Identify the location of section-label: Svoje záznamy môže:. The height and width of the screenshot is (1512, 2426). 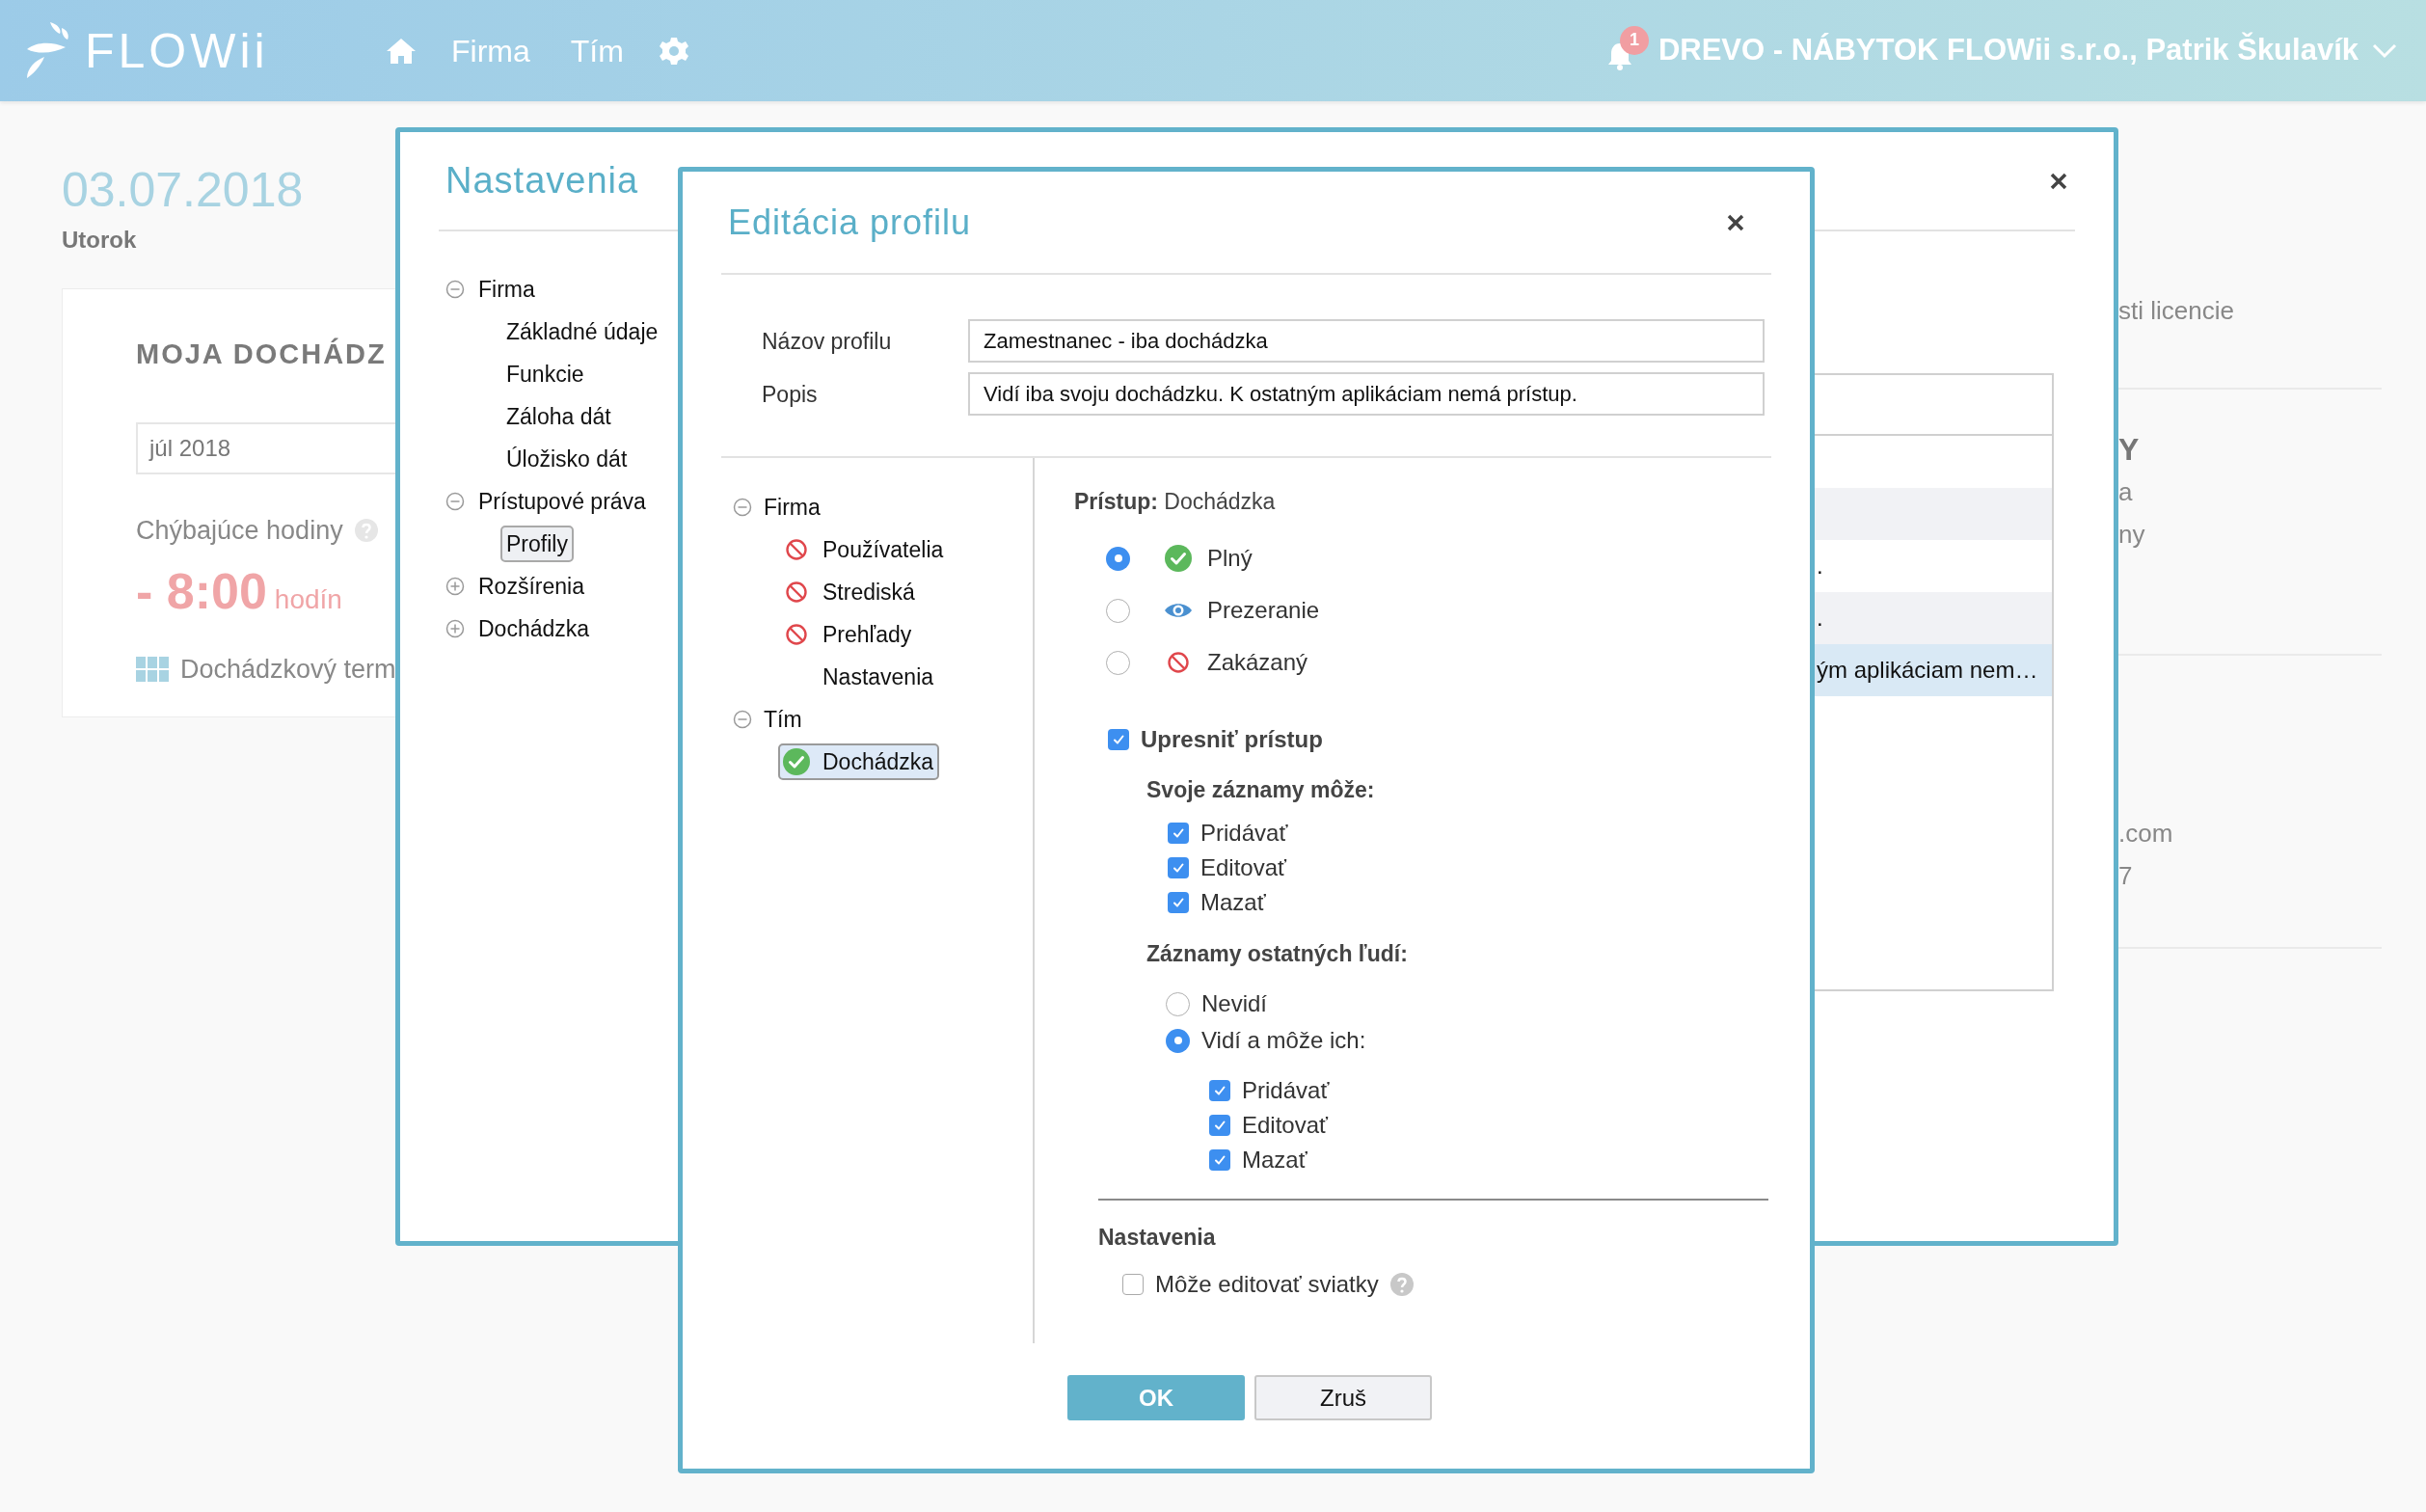
(1261, 789).